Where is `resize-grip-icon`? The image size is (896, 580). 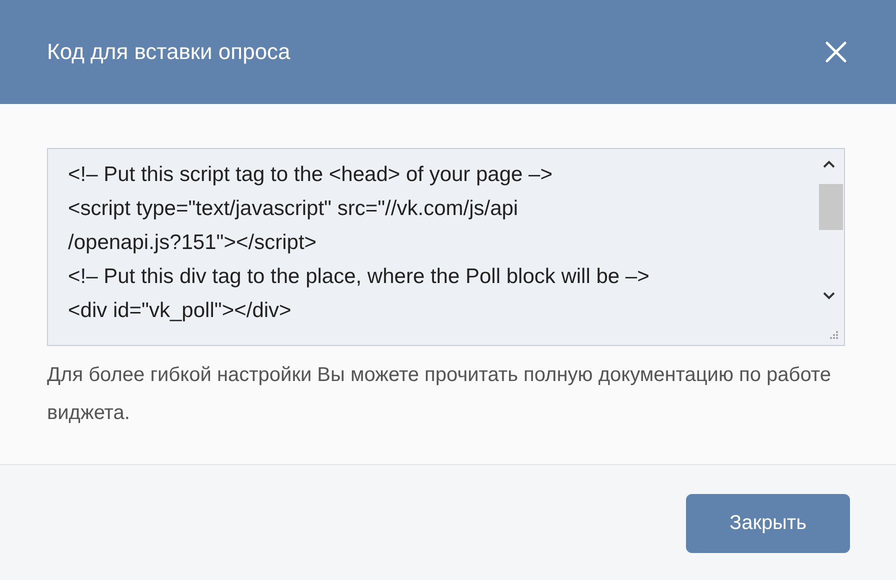
resize-grip-icon is located at coordinates (834, 335).